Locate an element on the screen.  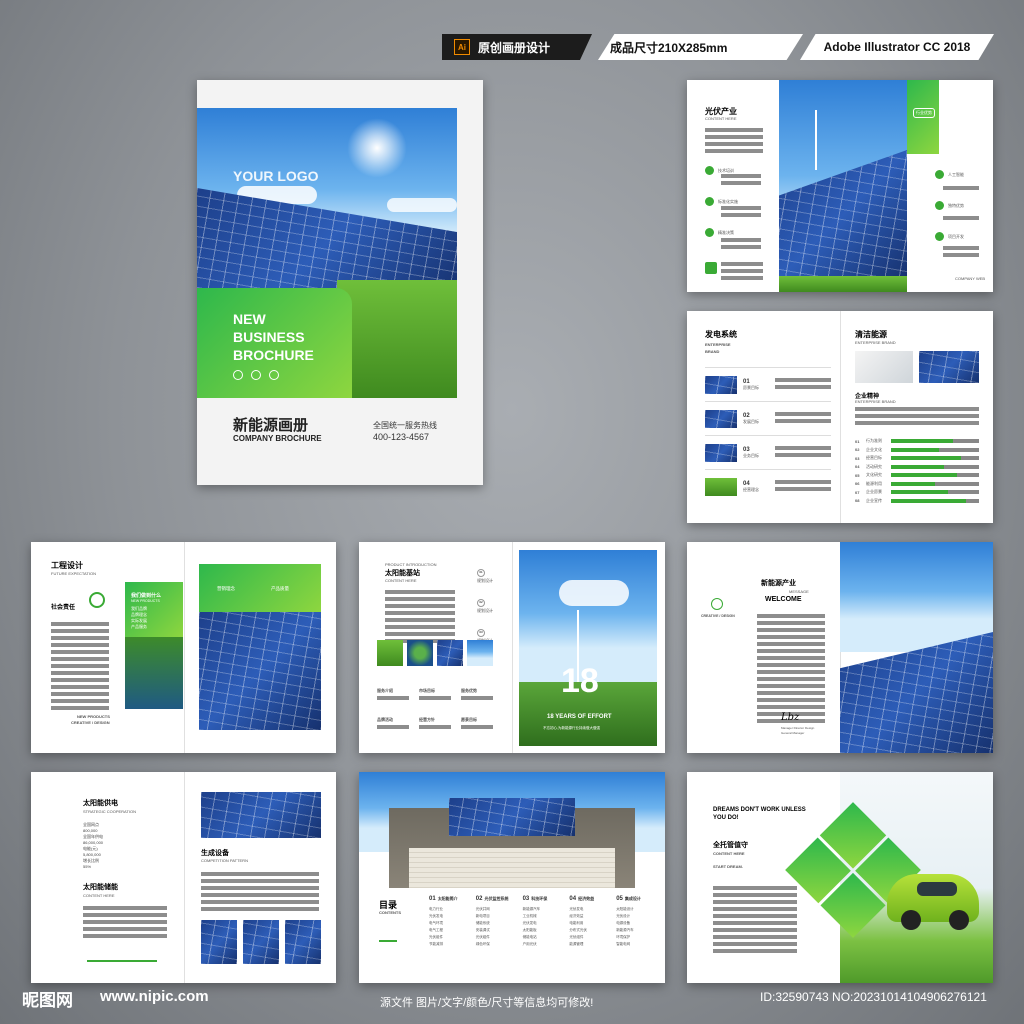
progress-number: 03 is located at coordinates (857, 458).